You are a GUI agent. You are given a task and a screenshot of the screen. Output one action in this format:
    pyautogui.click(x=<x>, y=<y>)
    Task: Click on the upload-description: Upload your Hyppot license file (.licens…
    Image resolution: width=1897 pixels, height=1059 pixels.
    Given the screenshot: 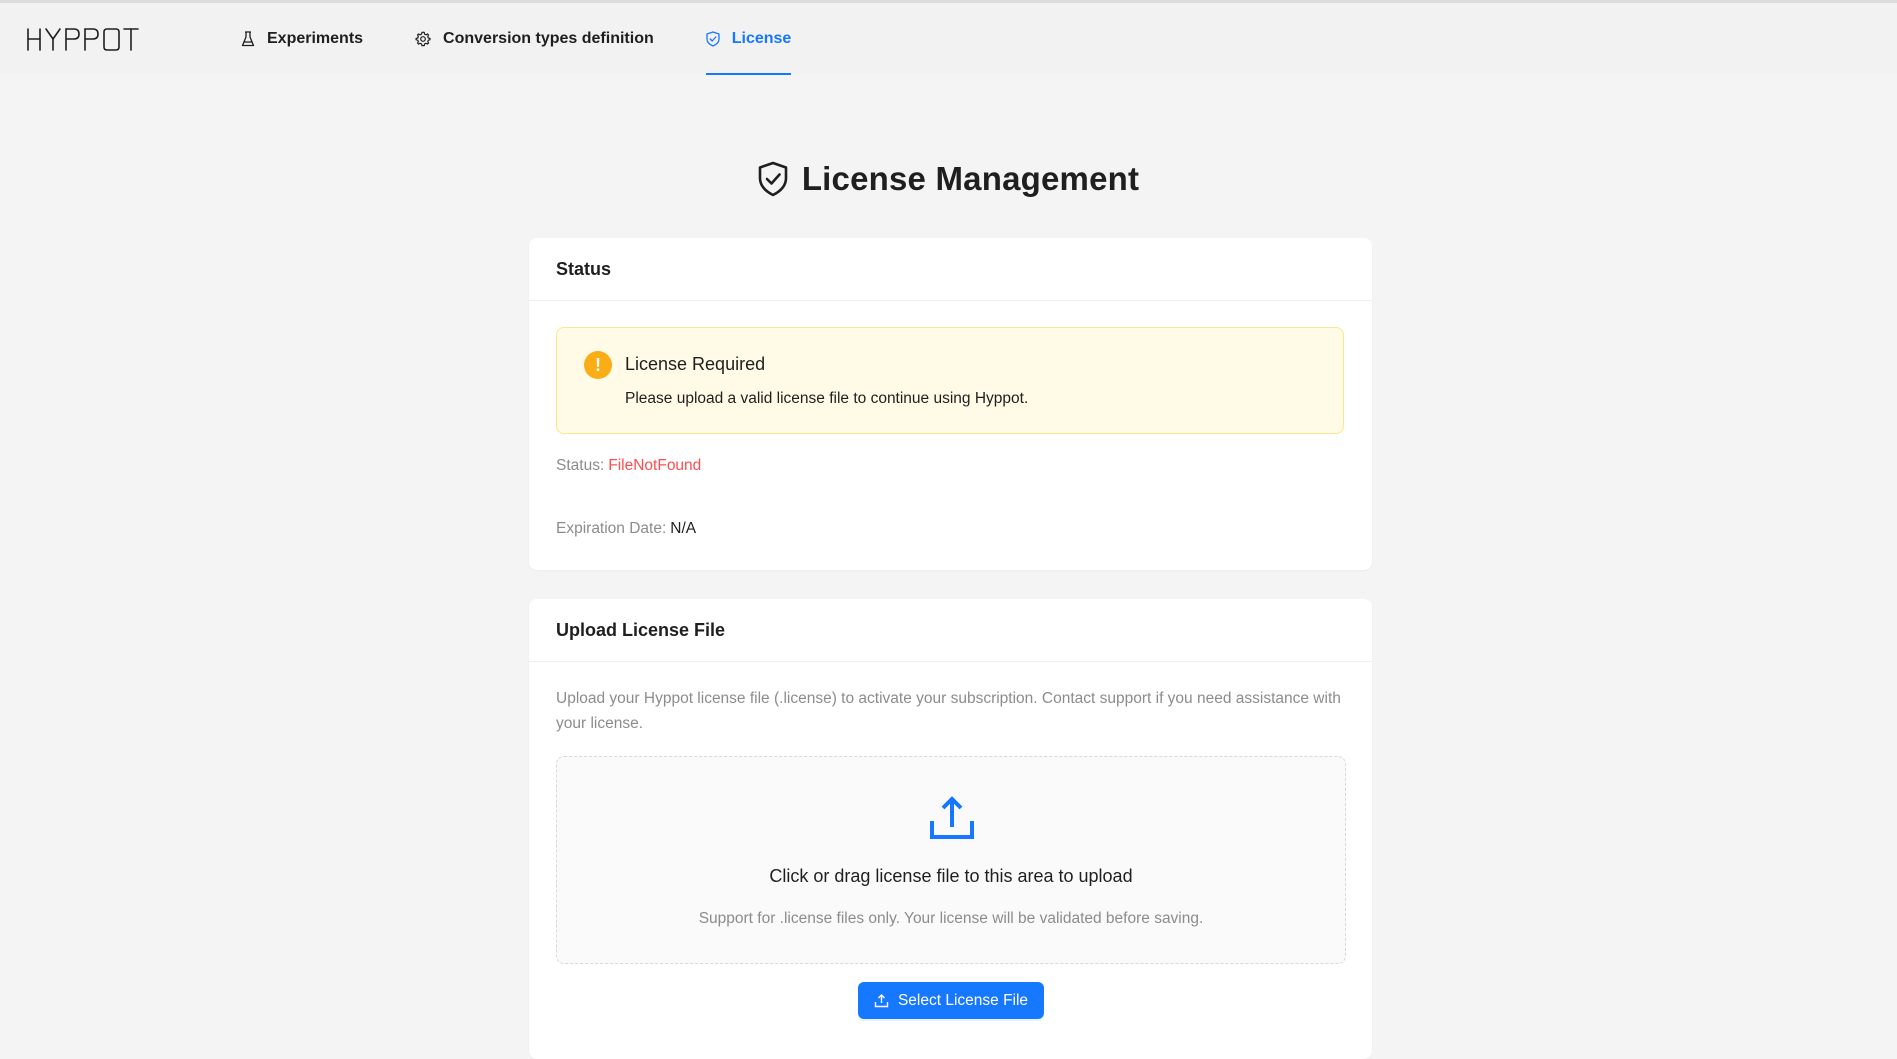 What is the action you would take?
    pyautogui.click(x=948, y=711)
    